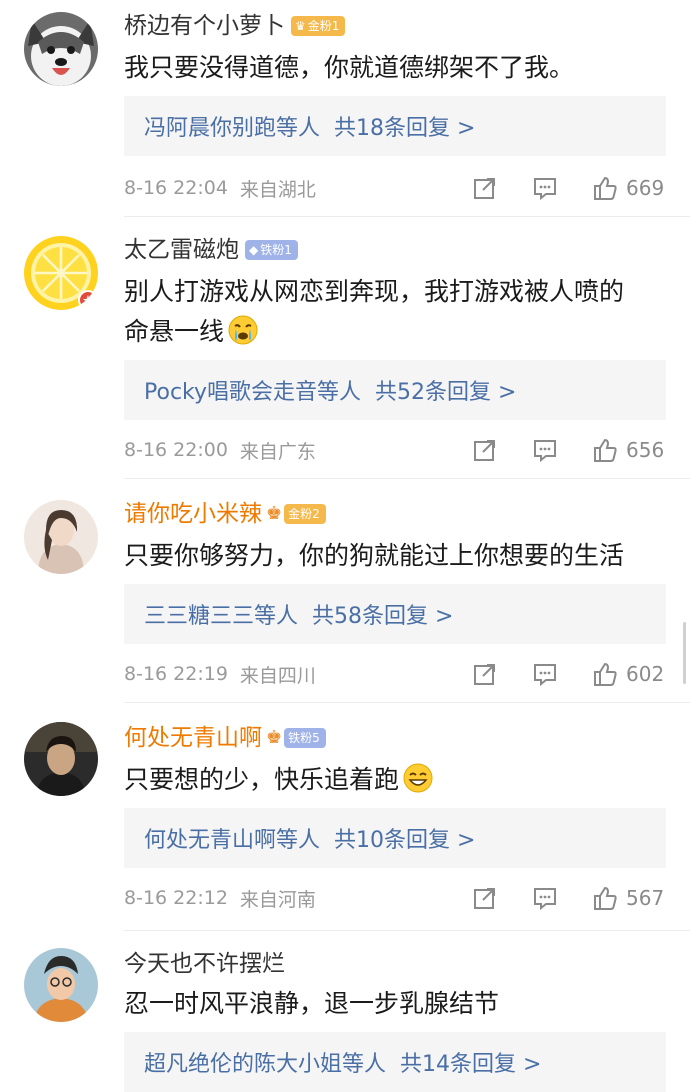 This screenshot has width=690, height=1092. Describe the element at coordinates (445, 390) in the screenshot. I see `reply-count-link: 共52条回复 >` at that location.